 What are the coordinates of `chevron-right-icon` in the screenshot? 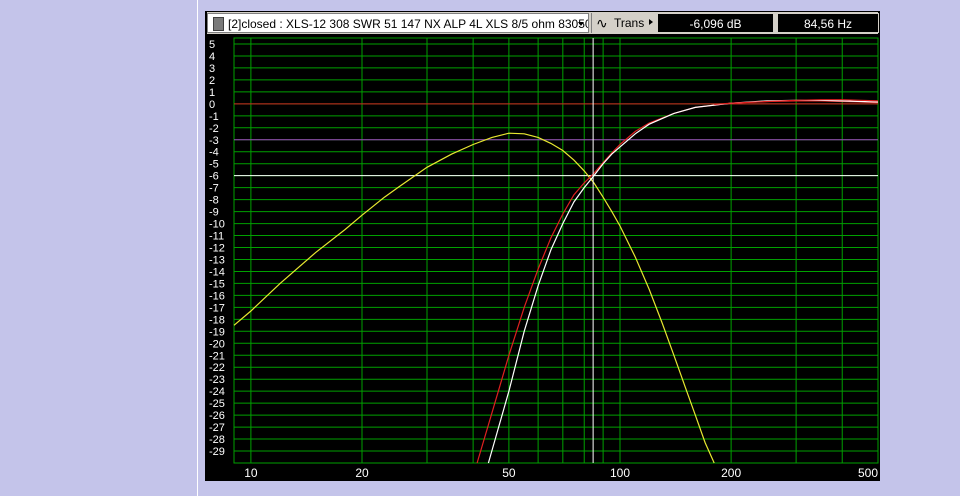 It's located at (651, 22).